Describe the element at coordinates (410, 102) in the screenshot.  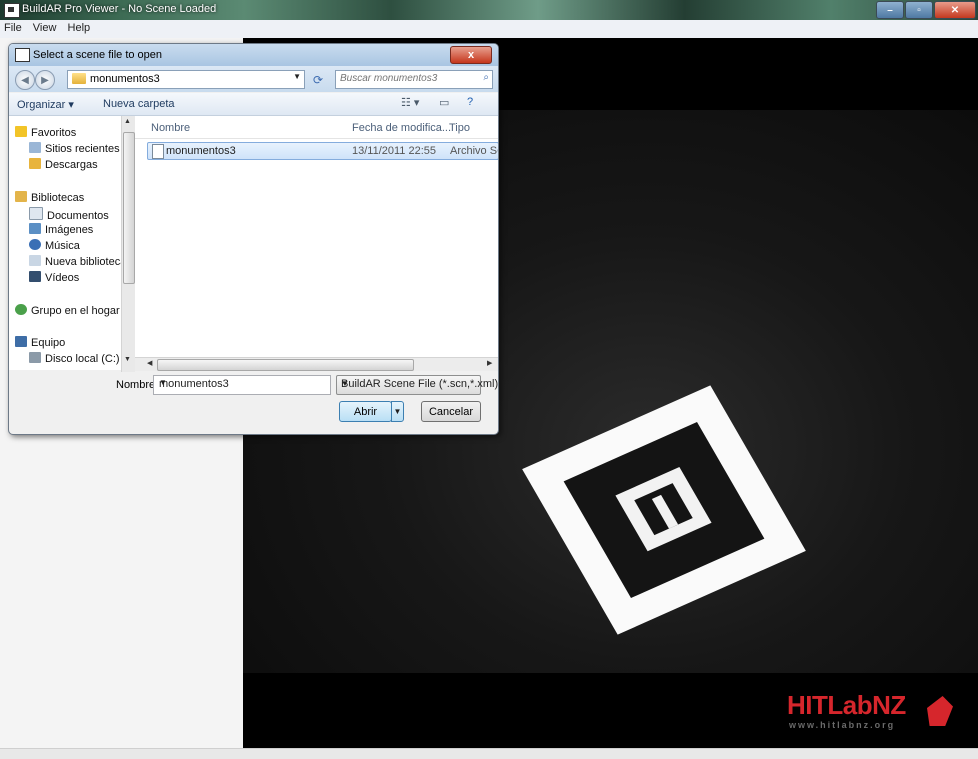
I see `view-options-icon: ☷ ▾` at that location.